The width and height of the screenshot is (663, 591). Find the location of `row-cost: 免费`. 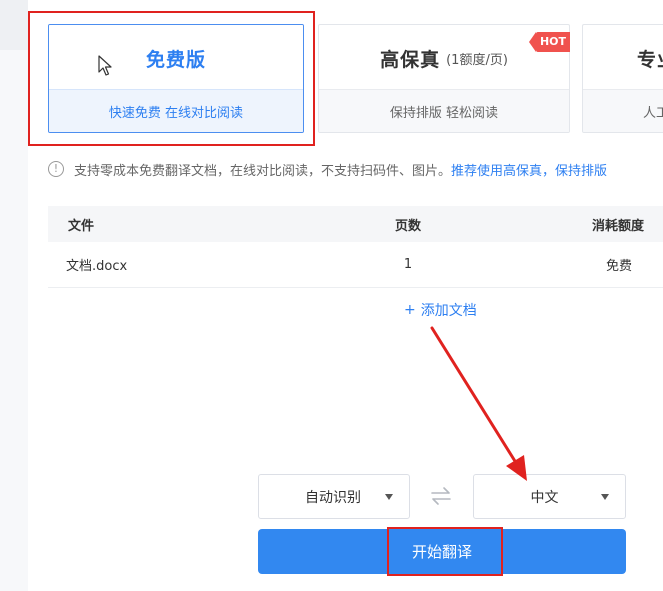

row-cost: 免费 is located at coordinates (619, 266).